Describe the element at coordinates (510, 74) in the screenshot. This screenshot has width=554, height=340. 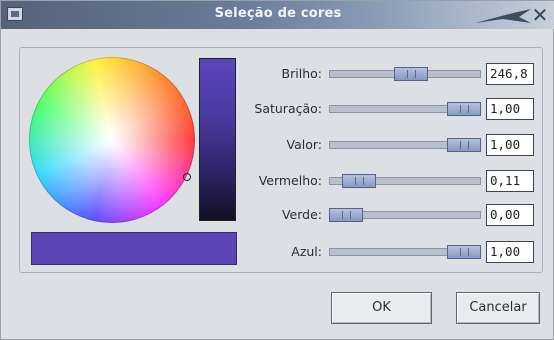
I see `brightness-field: 246,8` at that location.